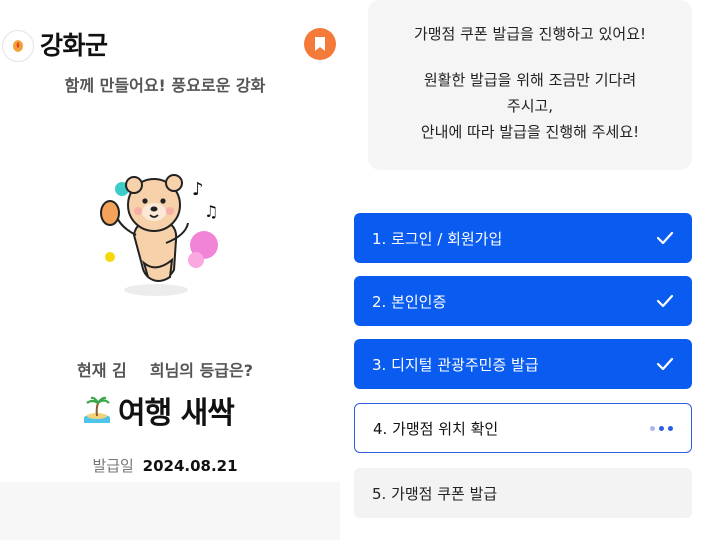 This screenshot has height=540, width=720. I want to click on grade-question: 현재 김 희님의 등급은?, so click(165, 369).